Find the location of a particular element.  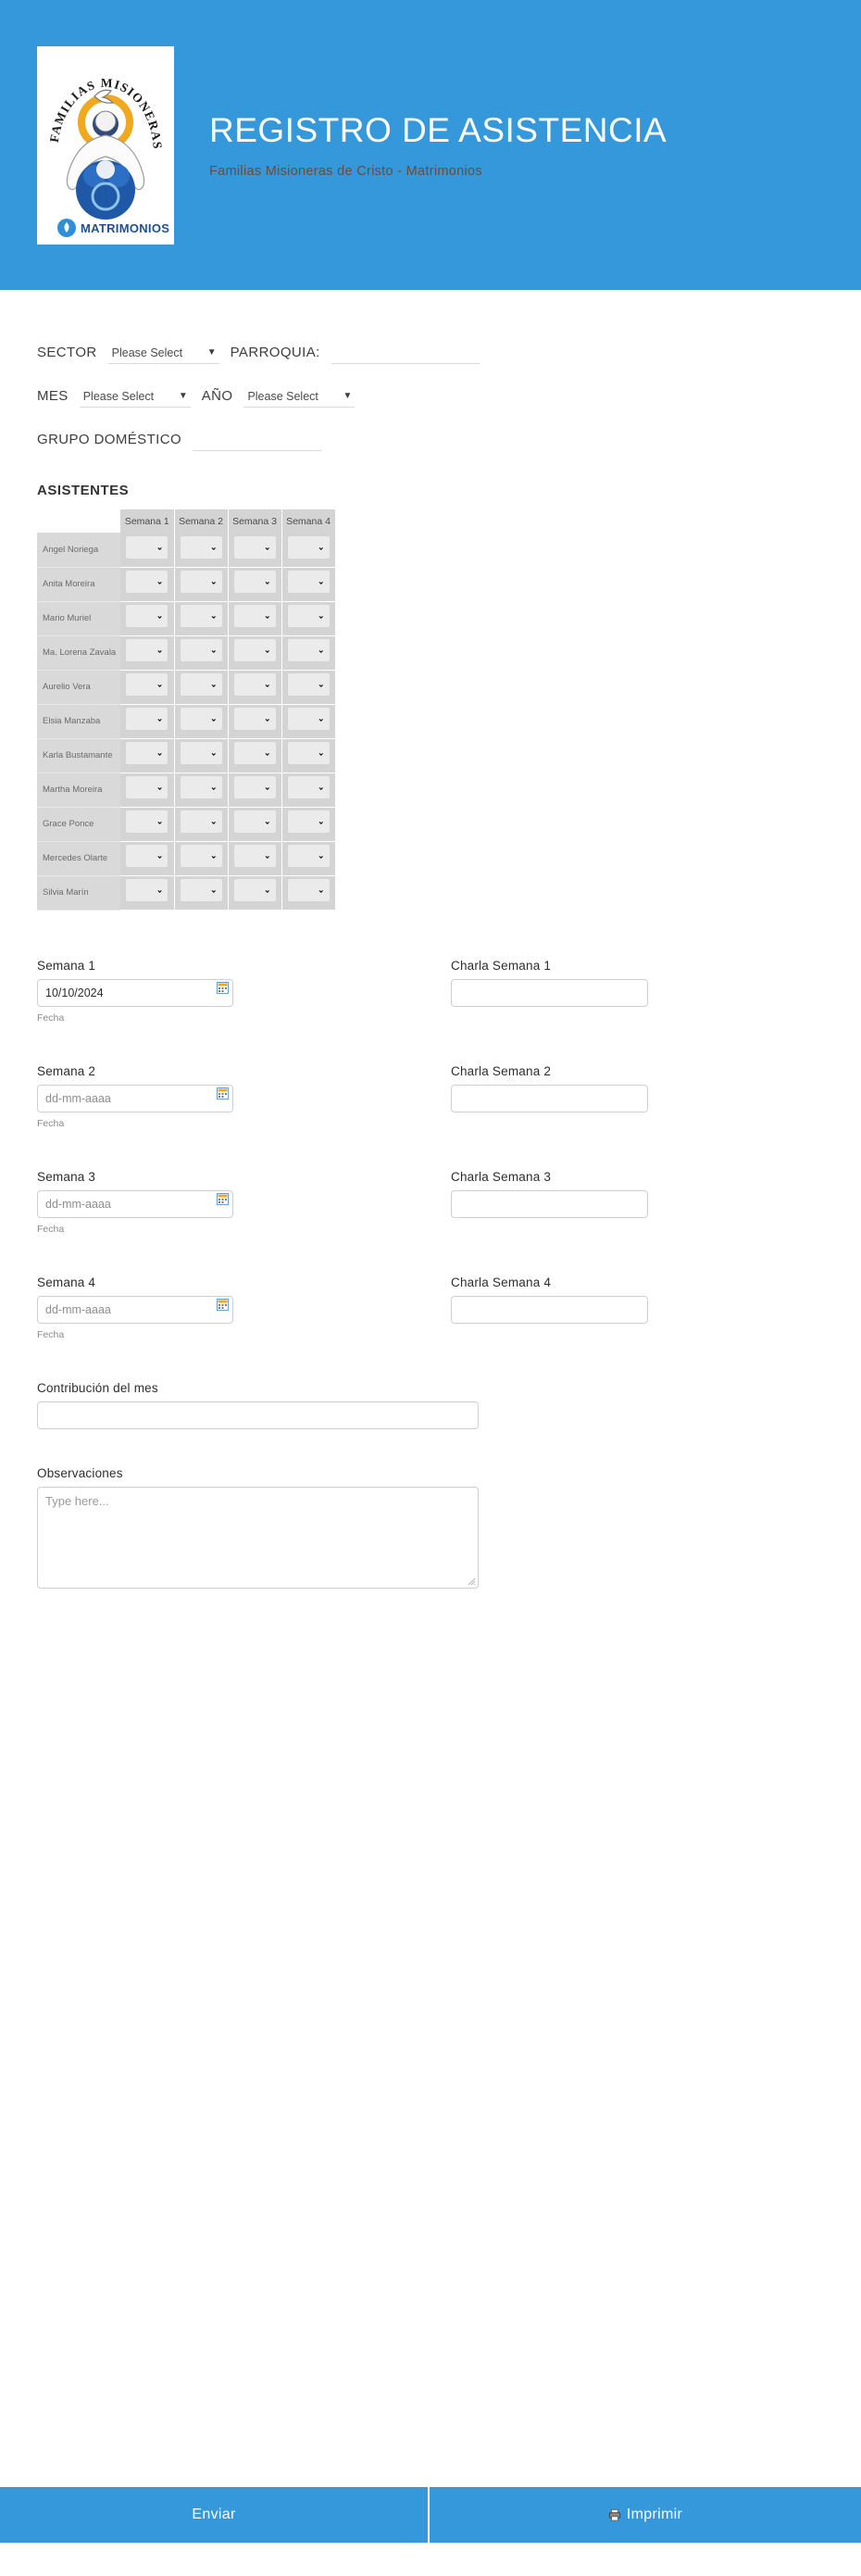

semana-2-date-input: dd-mm-aaaa is located at coordinates (135, 1098).